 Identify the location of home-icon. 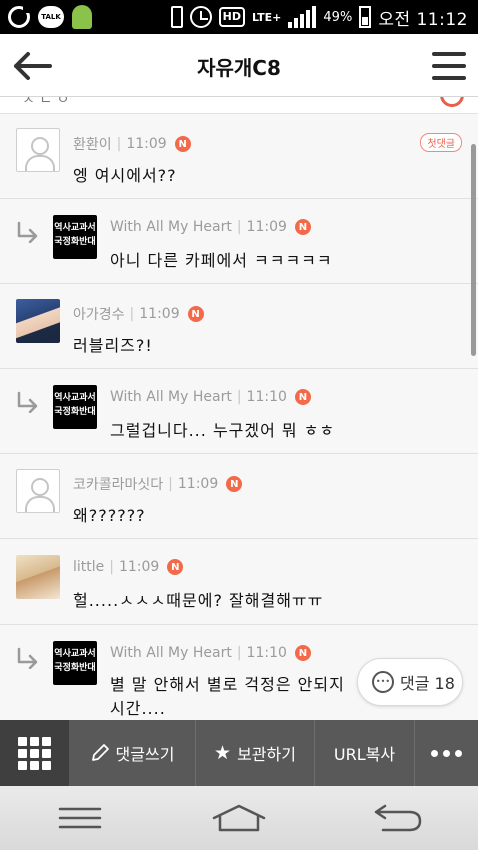
(239, 818).